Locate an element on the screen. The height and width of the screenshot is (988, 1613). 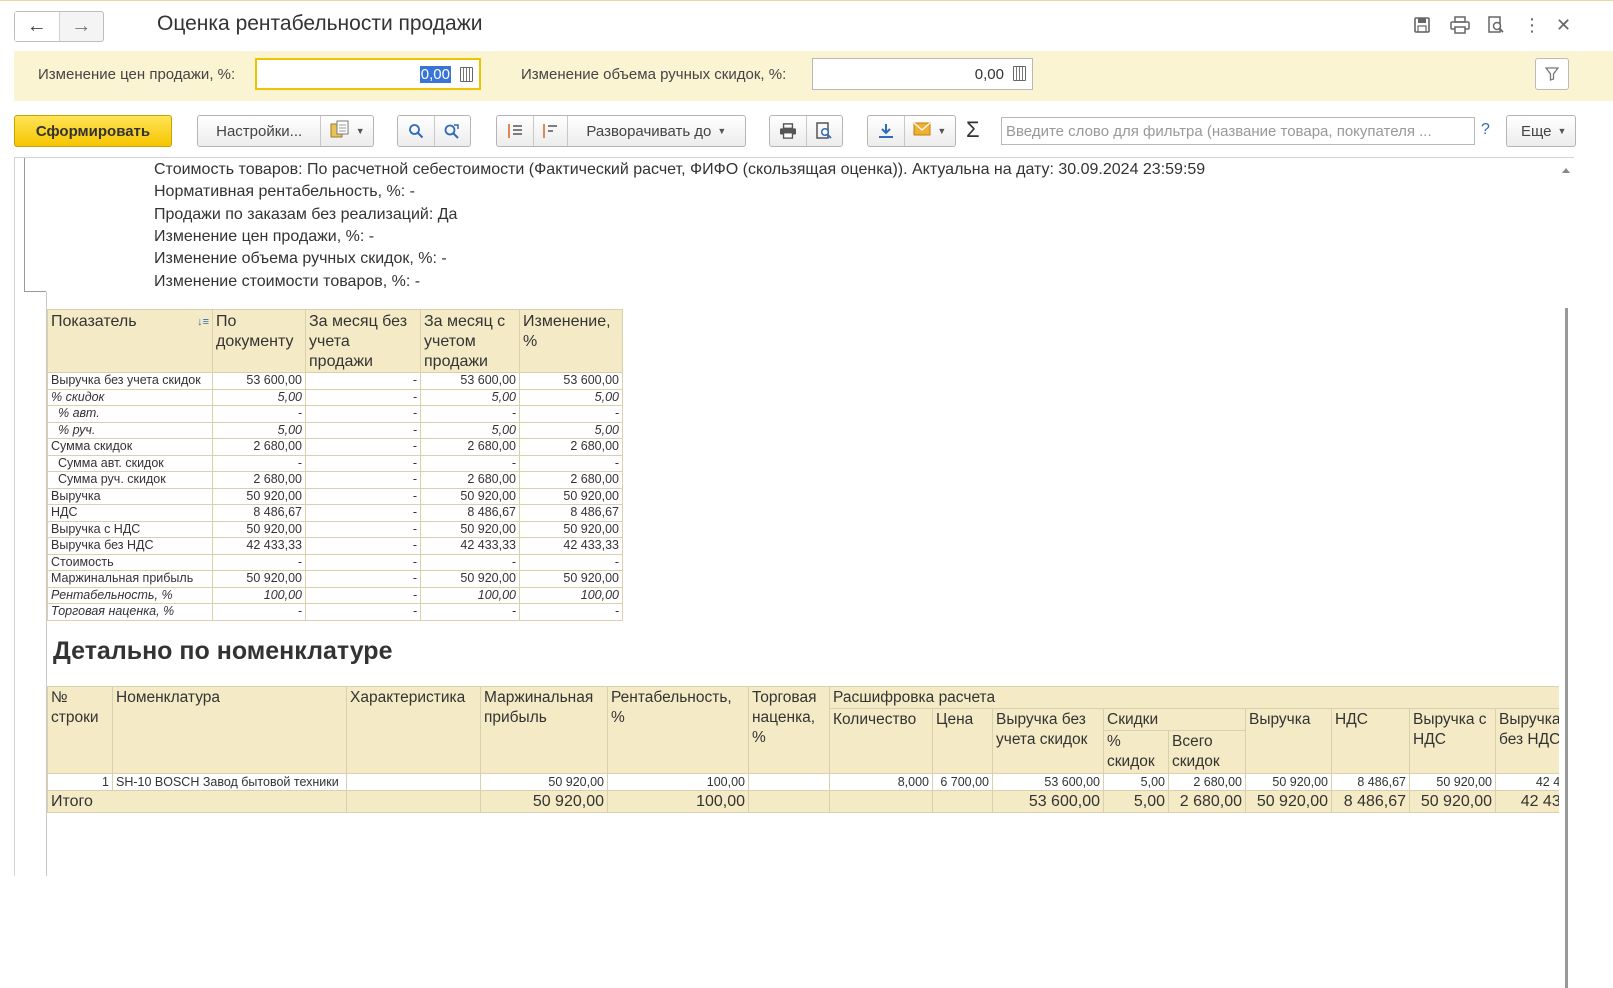
search-next-icon is located at coordinates (453, 131).